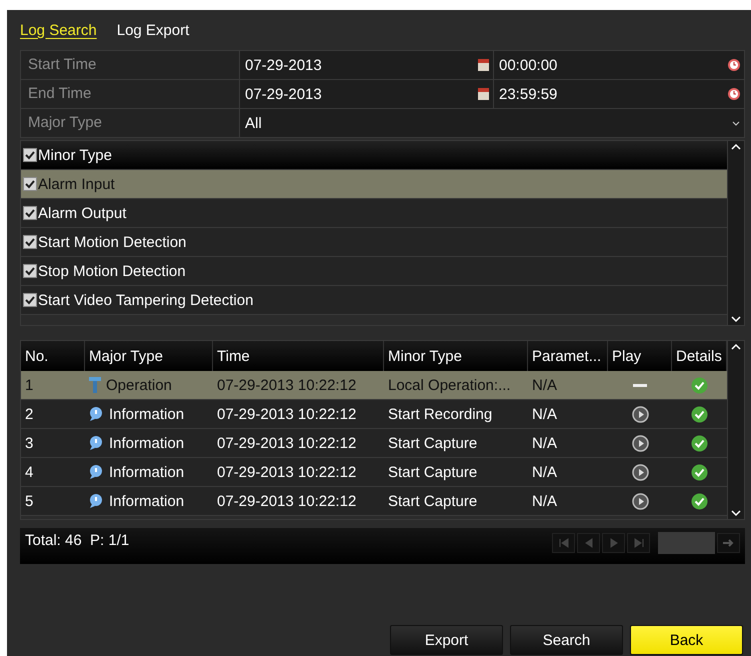 This screenshot has height=656, width=751. Describe the element at coordinates (374, 414) in the screenshot. I see `log-row: 2 Information 07-29-2013 10:22:12 Start Recording N/A` at that location.